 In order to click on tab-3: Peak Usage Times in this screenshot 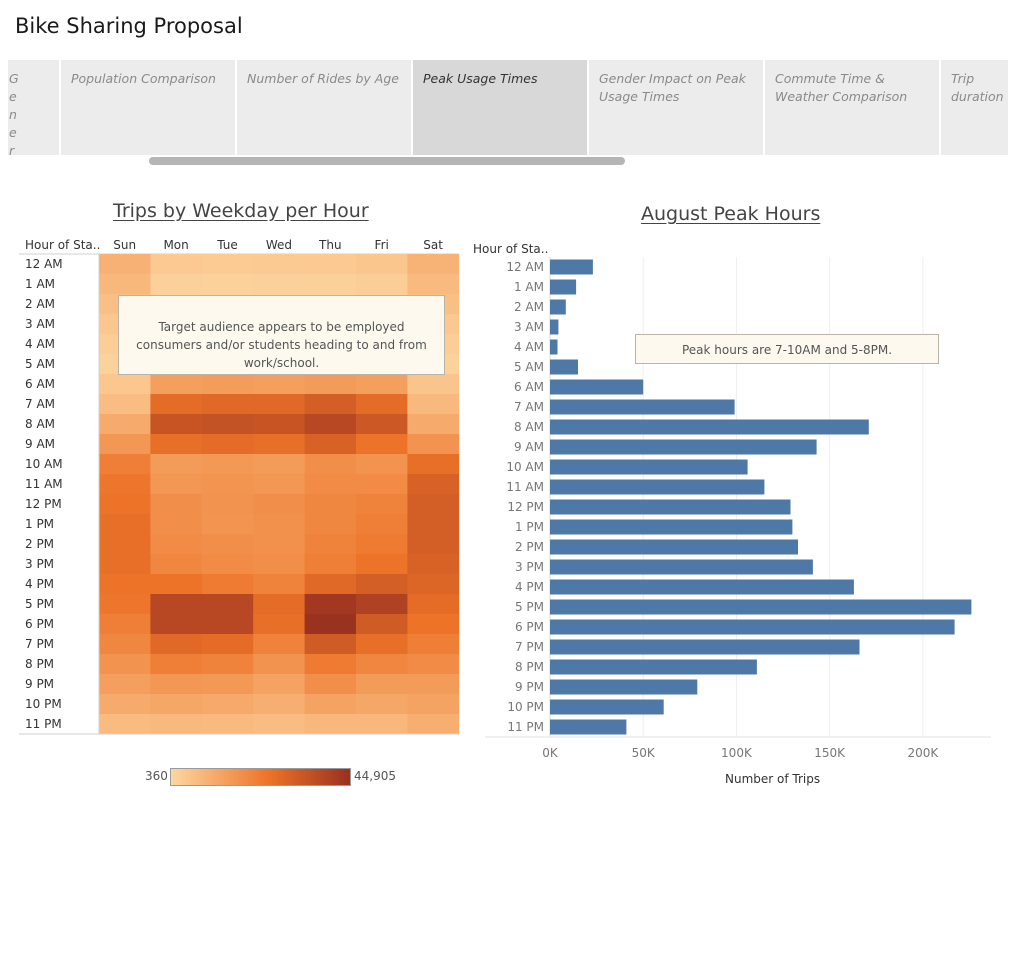, I will do `click(500, 107)`.